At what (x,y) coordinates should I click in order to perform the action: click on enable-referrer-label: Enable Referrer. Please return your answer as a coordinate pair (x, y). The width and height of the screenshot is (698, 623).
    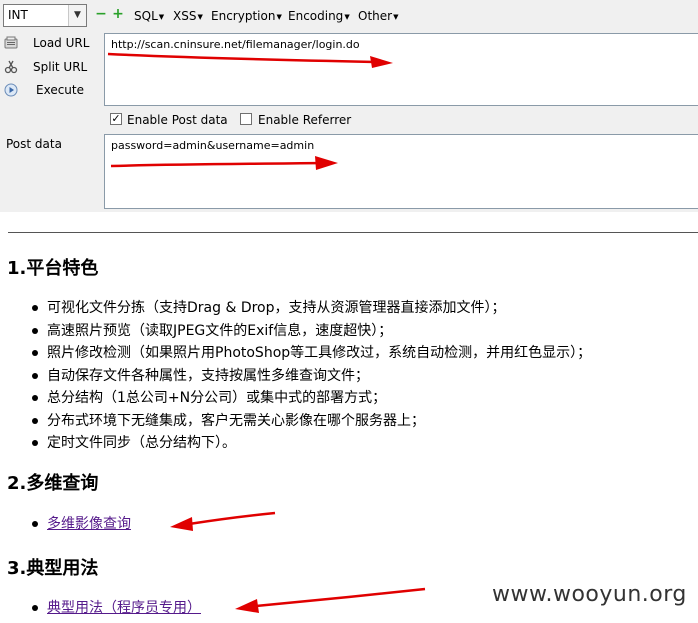
    Looking at the image, I should click on (305, 120).